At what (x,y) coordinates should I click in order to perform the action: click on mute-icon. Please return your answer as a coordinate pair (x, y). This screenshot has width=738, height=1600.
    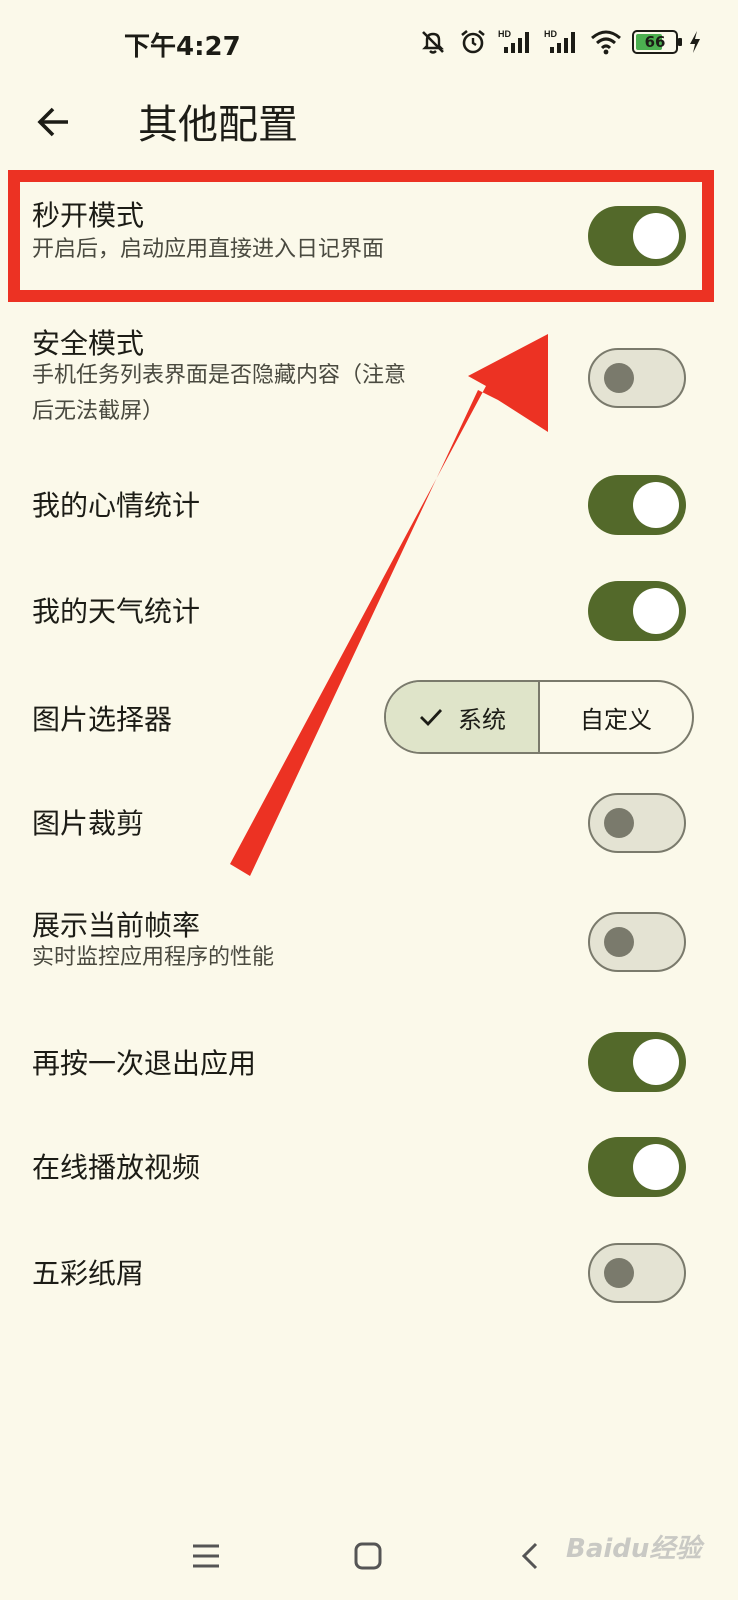
    Looking at the image, I should click on (433, 42).